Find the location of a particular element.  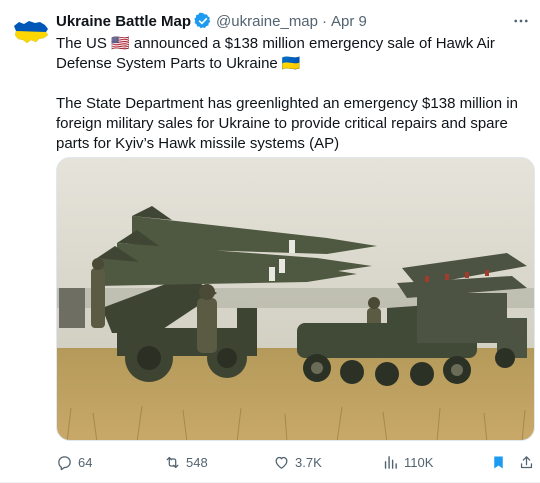

views-button: 110K is located at coordinates (407, 462).